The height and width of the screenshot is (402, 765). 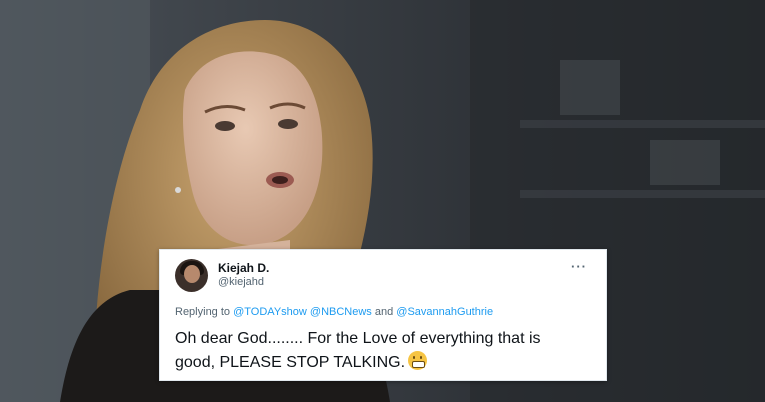 What do you see at coordinates (579, 266) in the screenshot?
I see `more-options-icon: ···` at bounding box center [579, 266].